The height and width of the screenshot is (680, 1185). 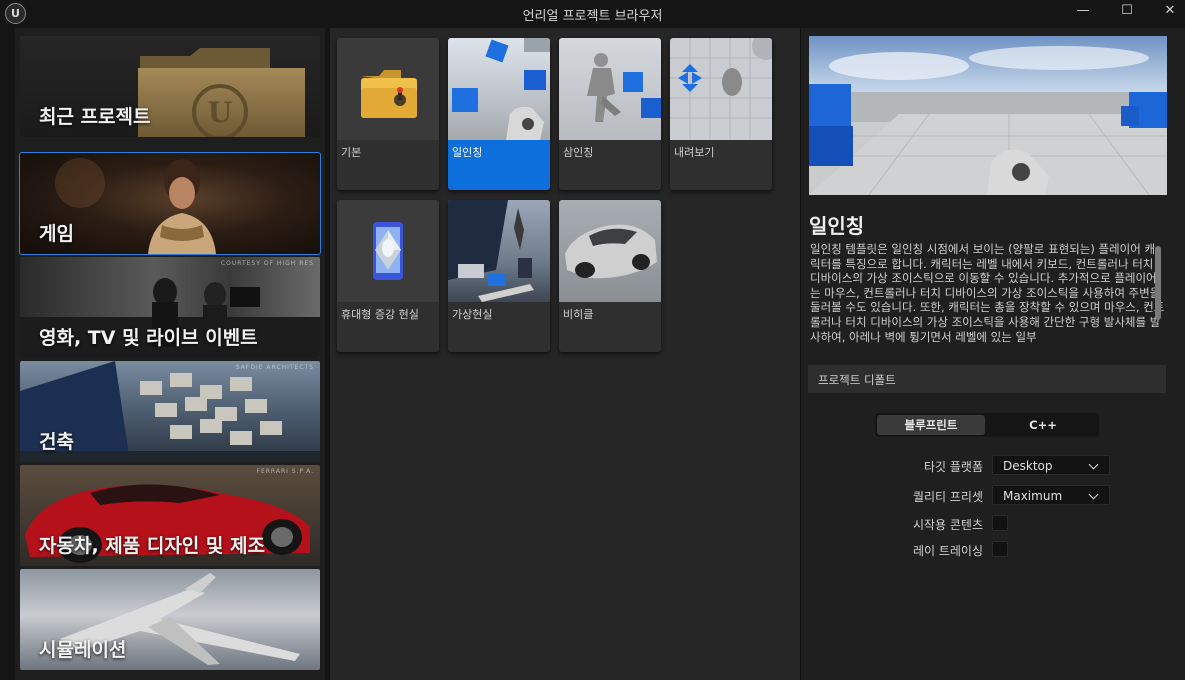 What do you see at coordinates (56, 442) in the screenshot?
I see `category-label: 건축` at bounding box center [56, 442].